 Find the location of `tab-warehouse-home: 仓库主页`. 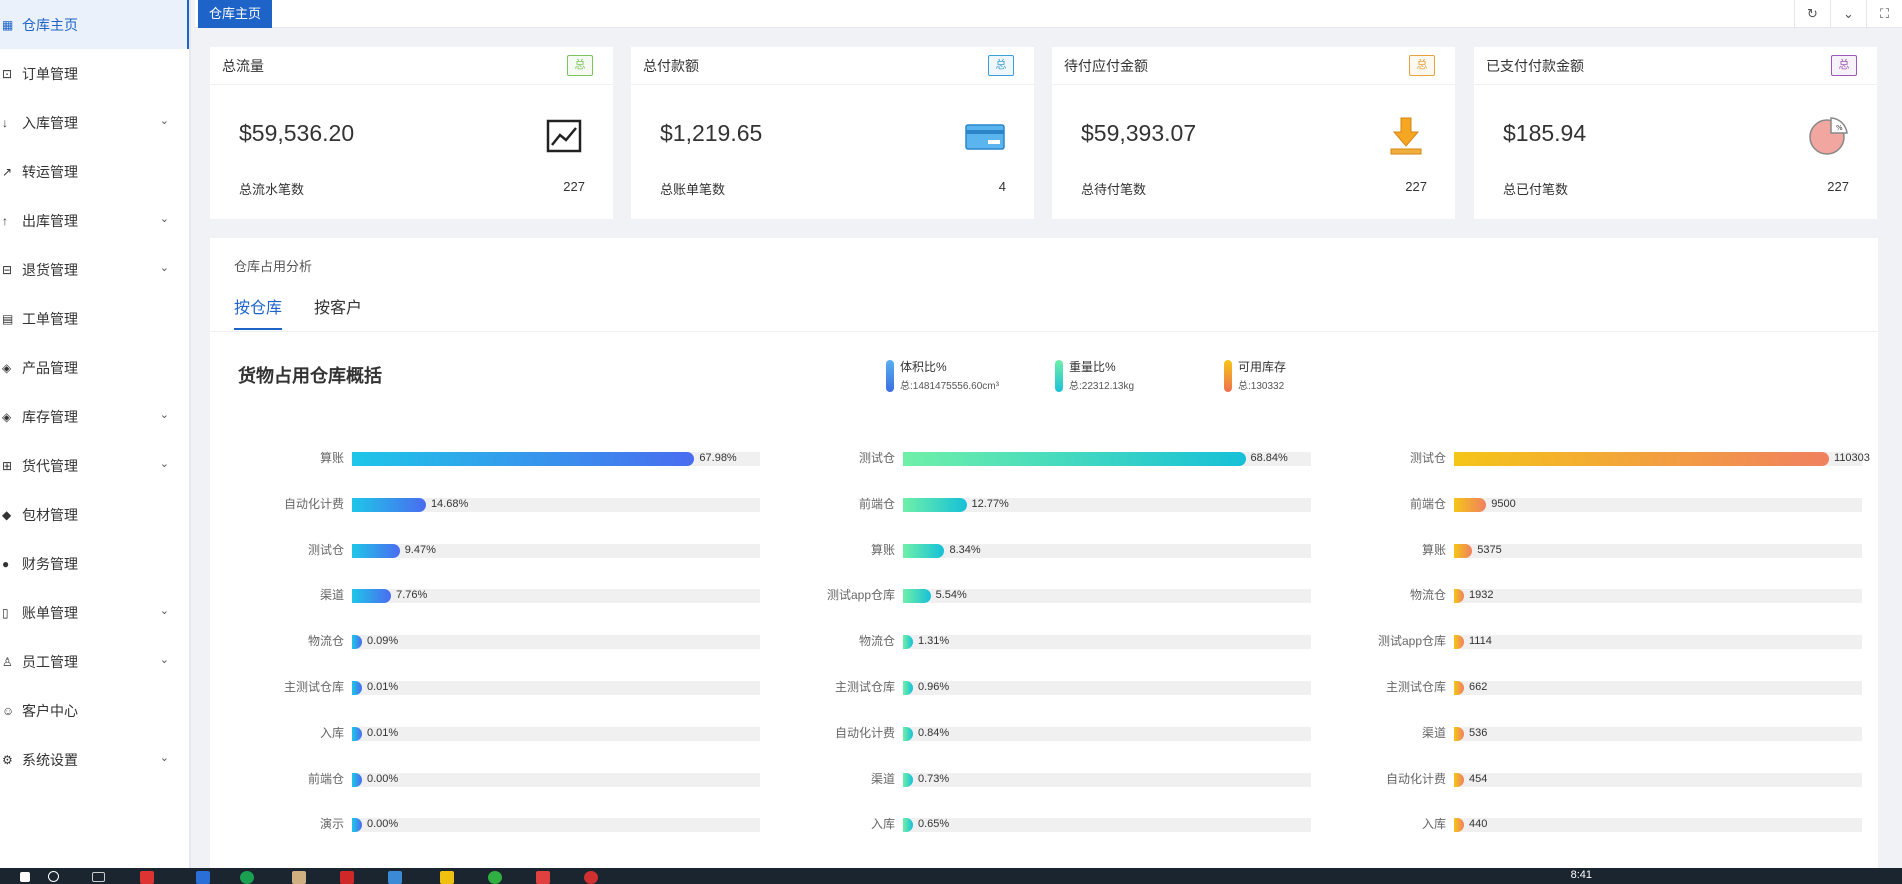

tab-warehouse-home: 仓库主页 is located at coordinates (235, 14).